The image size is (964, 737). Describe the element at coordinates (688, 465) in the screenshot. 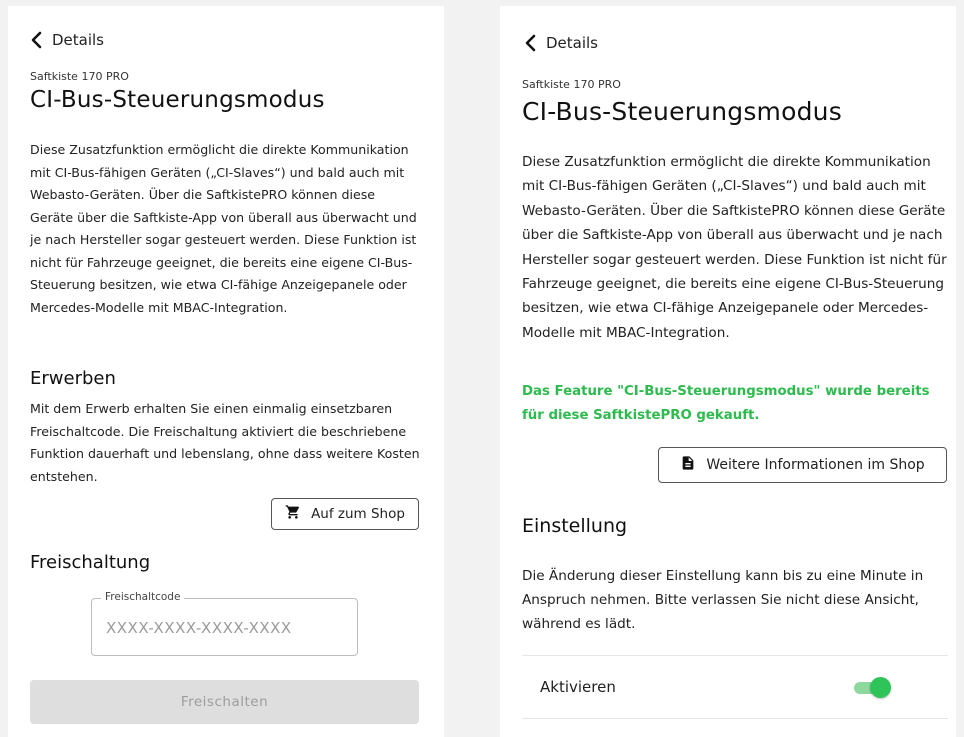

I see `document-icon` at that location.